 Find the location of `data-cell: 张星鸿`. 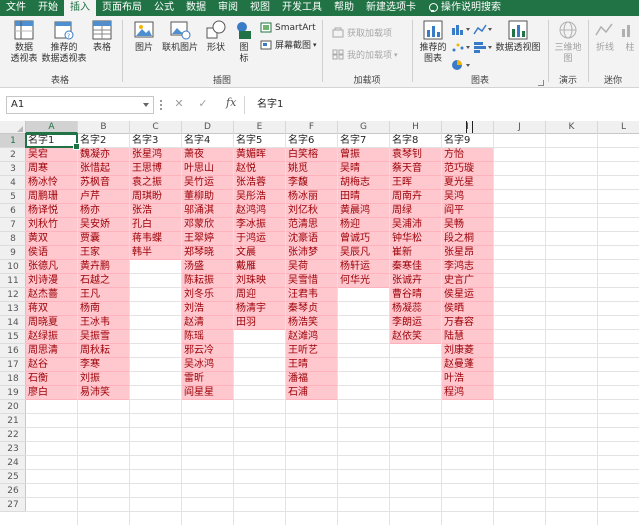

data-cell: 张星鸿 is located at coordinates (155, 155).